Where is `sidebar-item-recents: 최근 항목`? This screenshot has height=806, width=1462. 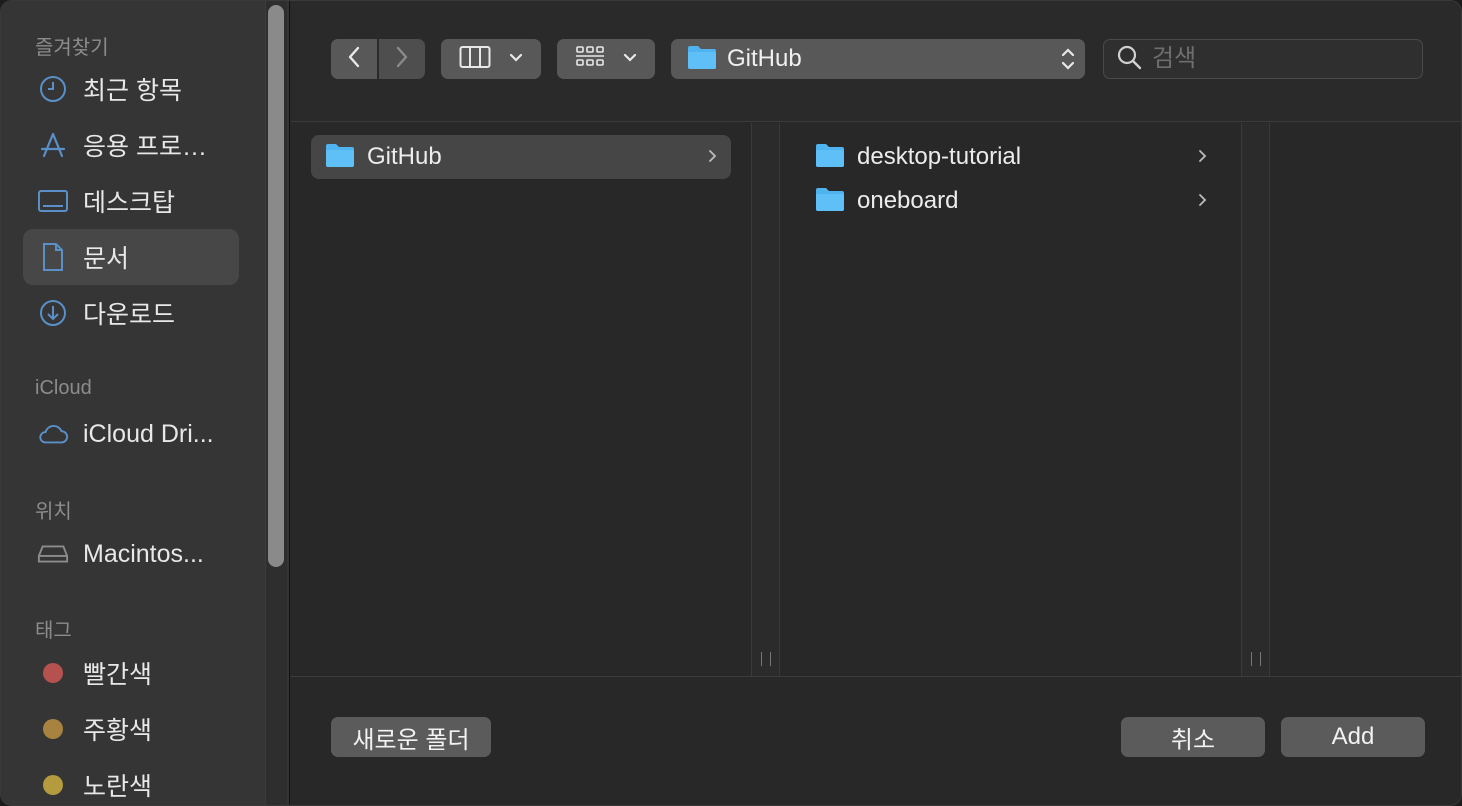
sidebar-item-recents: 최근 항목 is located at coordinates (131, 89).